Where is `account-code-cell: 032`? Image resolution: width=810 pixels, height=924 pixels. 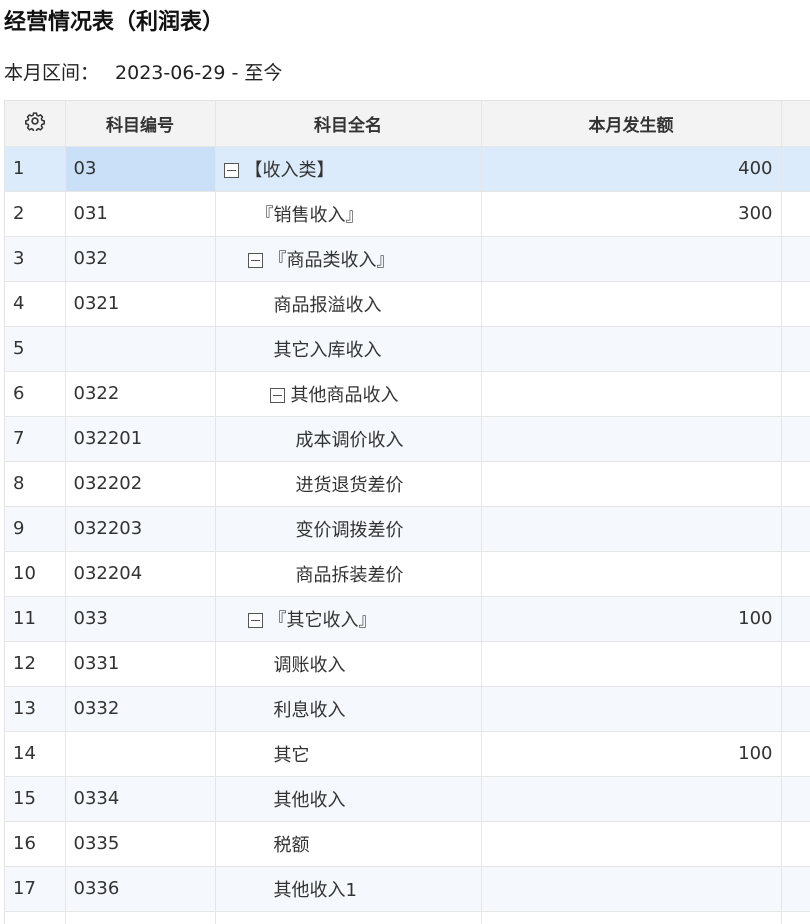
account-code-cell: 032 is located at coordinates (140, 259).